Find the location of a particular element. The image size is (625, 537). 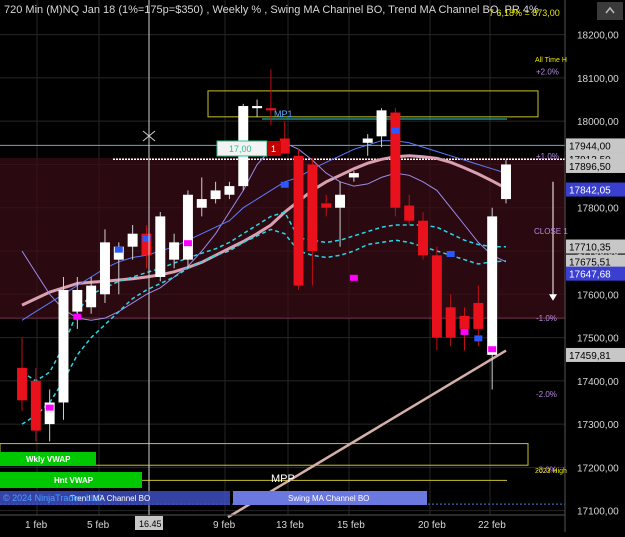

y-tick-label: 17500,00 is located at coordinates (598, 339).